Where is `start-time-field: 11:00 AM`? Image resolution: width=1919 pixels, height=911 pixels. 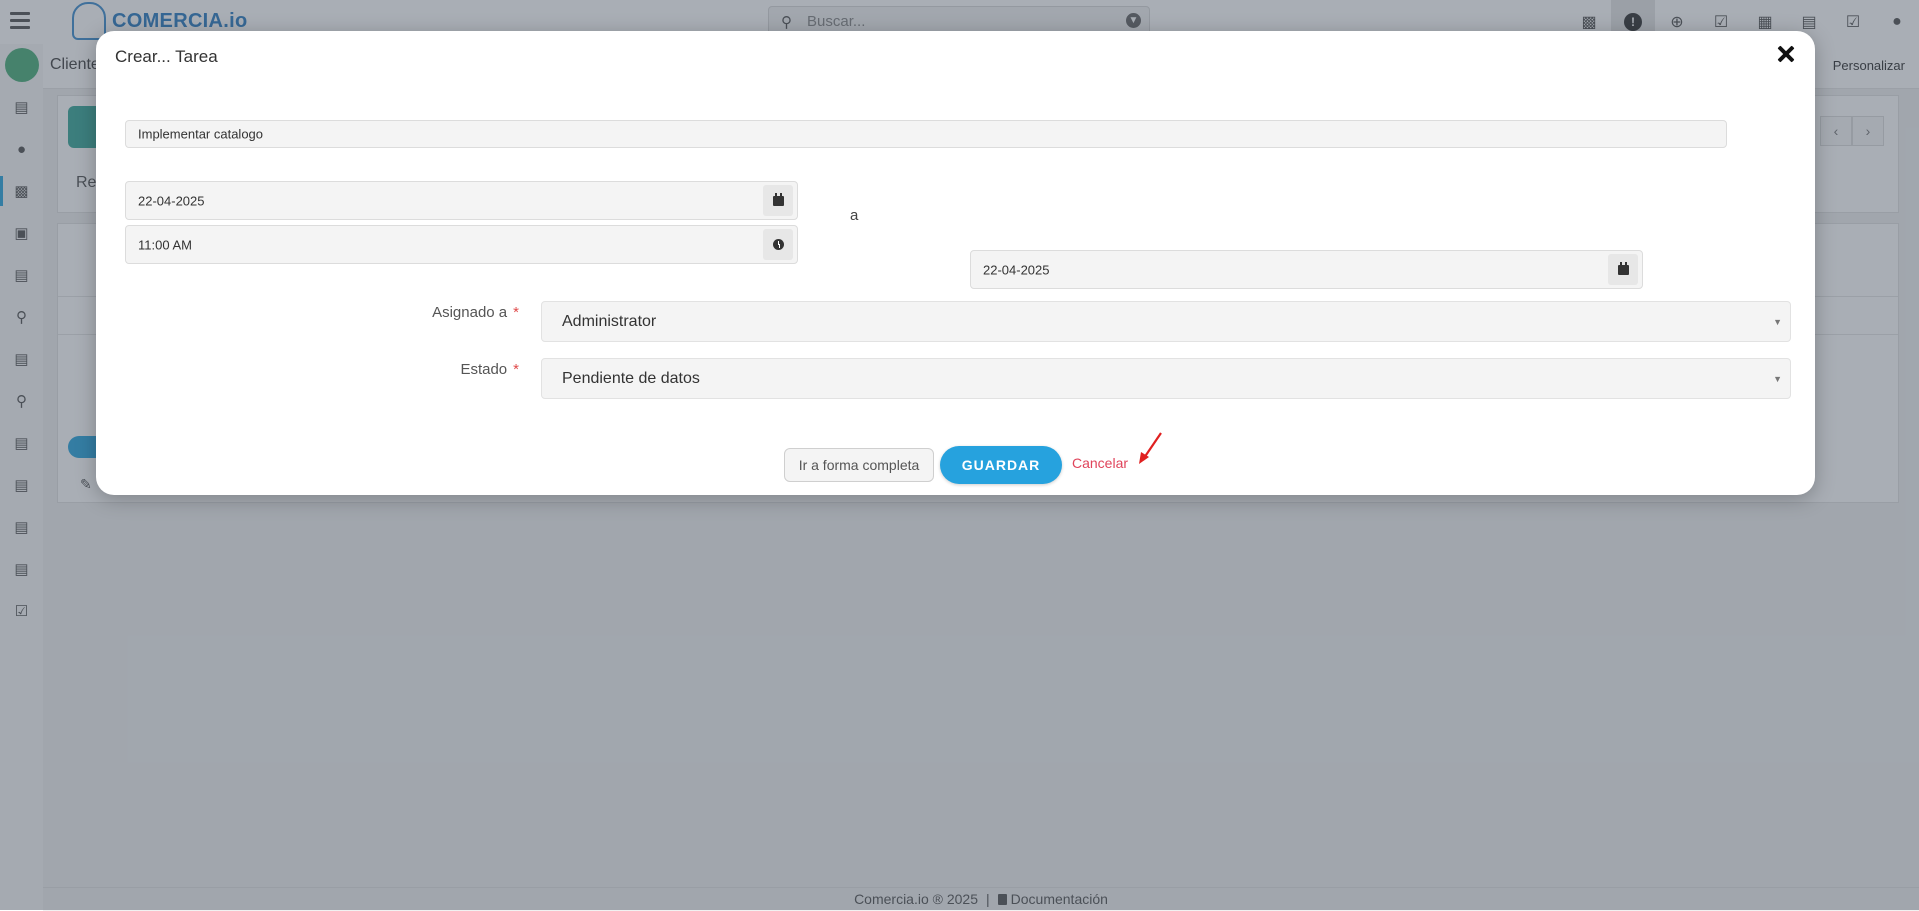 start-time-field: 11:00 AM is located at coordinates (461, 244).